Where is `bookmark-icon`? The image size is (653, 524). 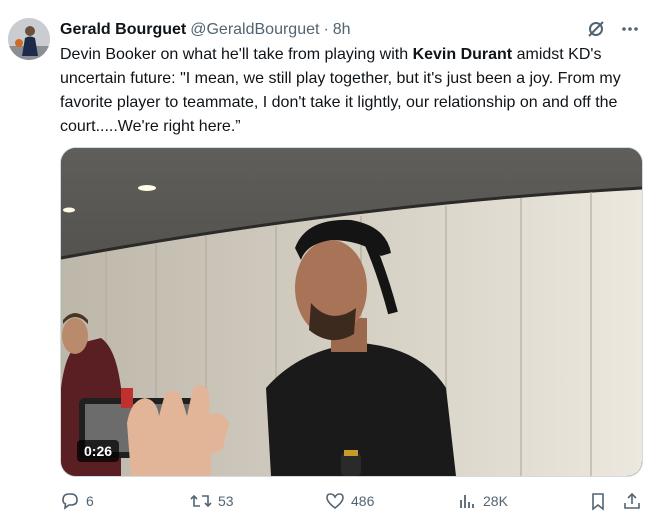
bookmark-icon is located at coordinates (598, 502).